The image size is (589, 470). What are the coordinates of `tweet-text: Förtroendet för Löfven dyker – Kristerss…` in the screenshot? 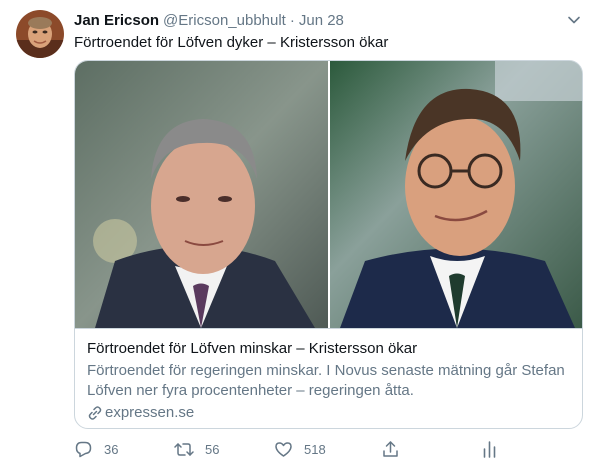 It's located at (231, 42).